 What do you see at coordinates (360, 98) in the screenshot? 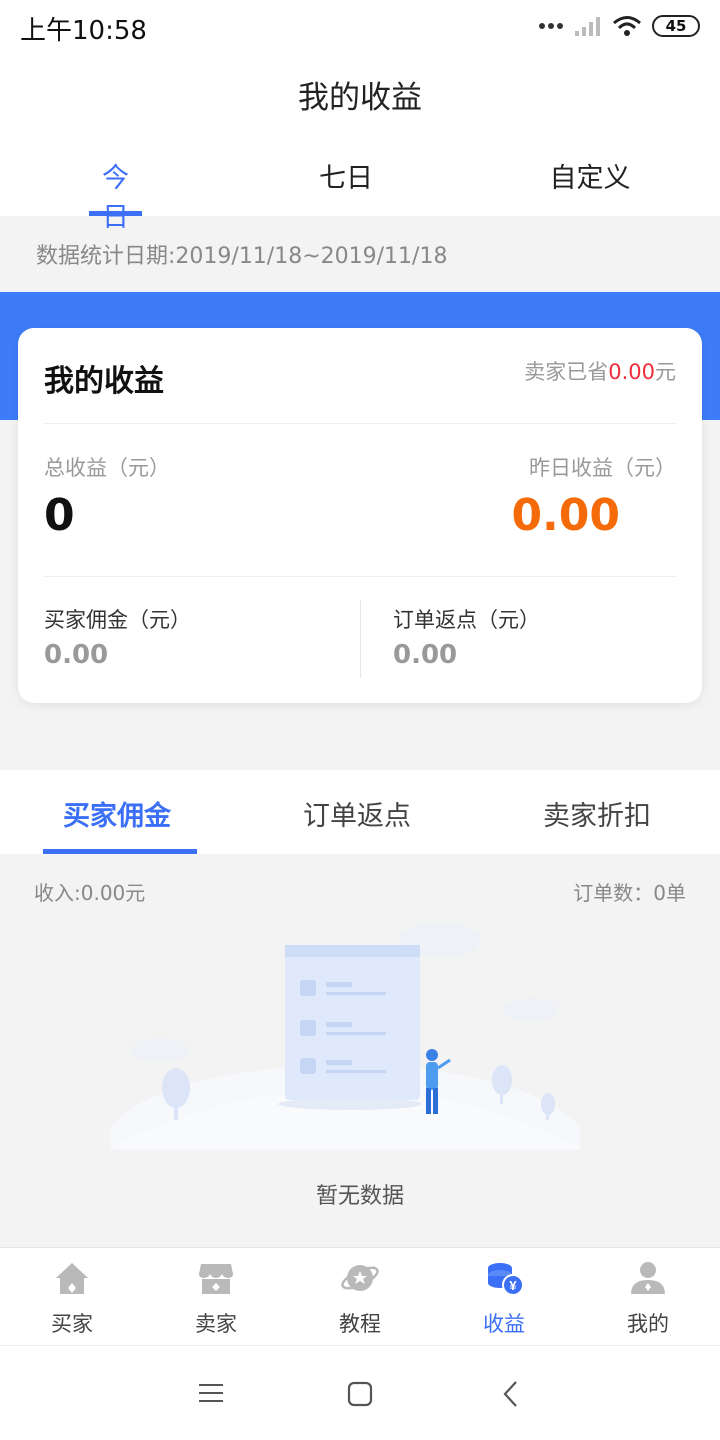
I see `page-title: 我的收益` at bounding box center [360, 98].